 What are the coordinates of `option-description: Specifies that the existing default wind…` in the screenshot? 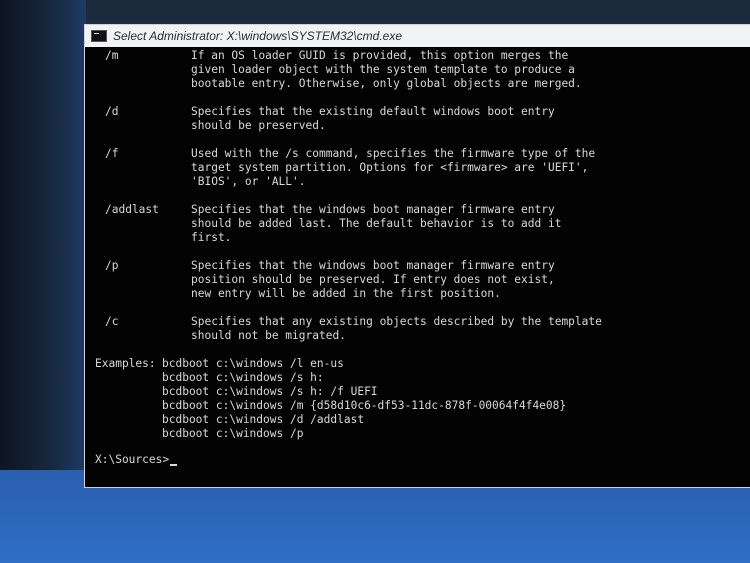 It's located at (373, 118).